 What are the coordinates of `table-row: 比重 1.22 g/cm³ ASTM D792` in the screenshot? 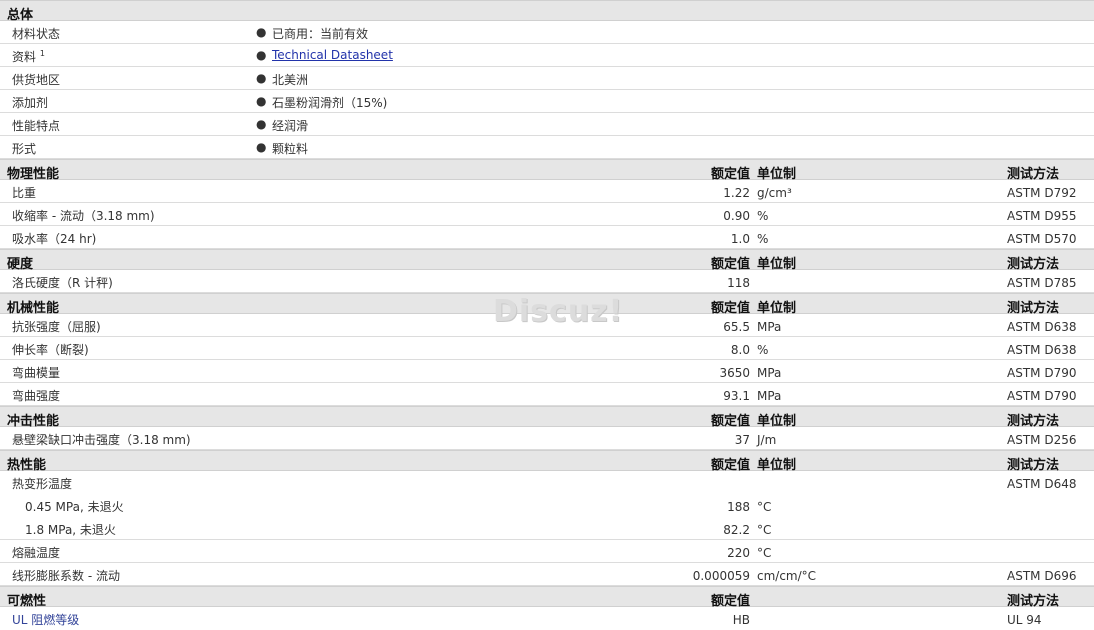 It's located at (547, 191).